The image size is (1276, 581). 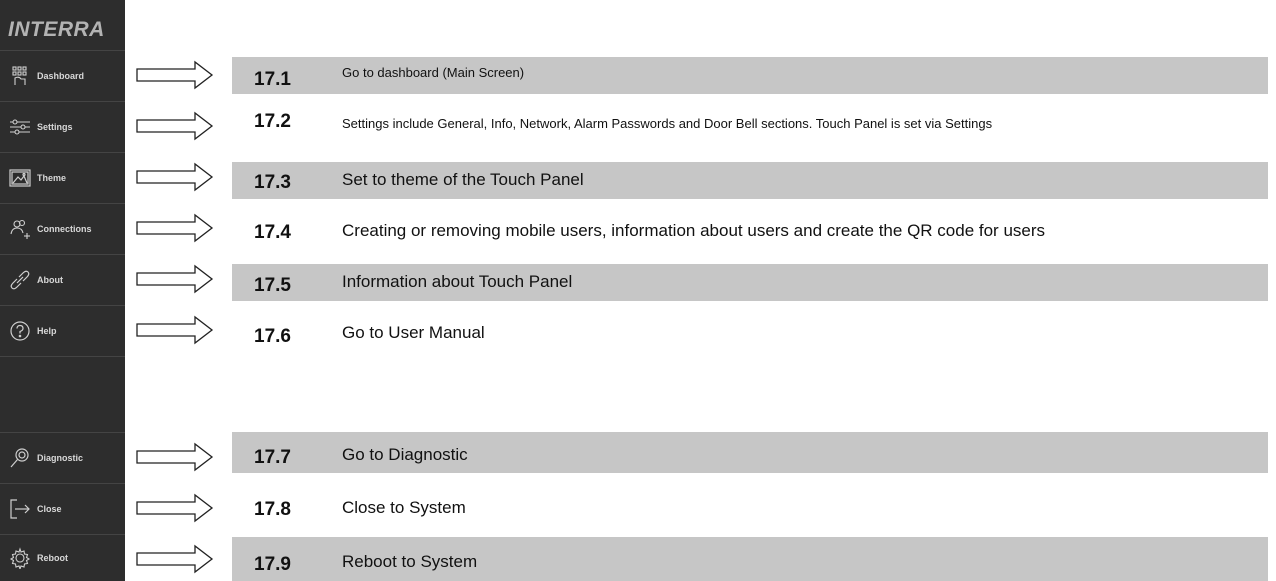 I want to click on row-description: Close to System, so click(x=404, y=507).